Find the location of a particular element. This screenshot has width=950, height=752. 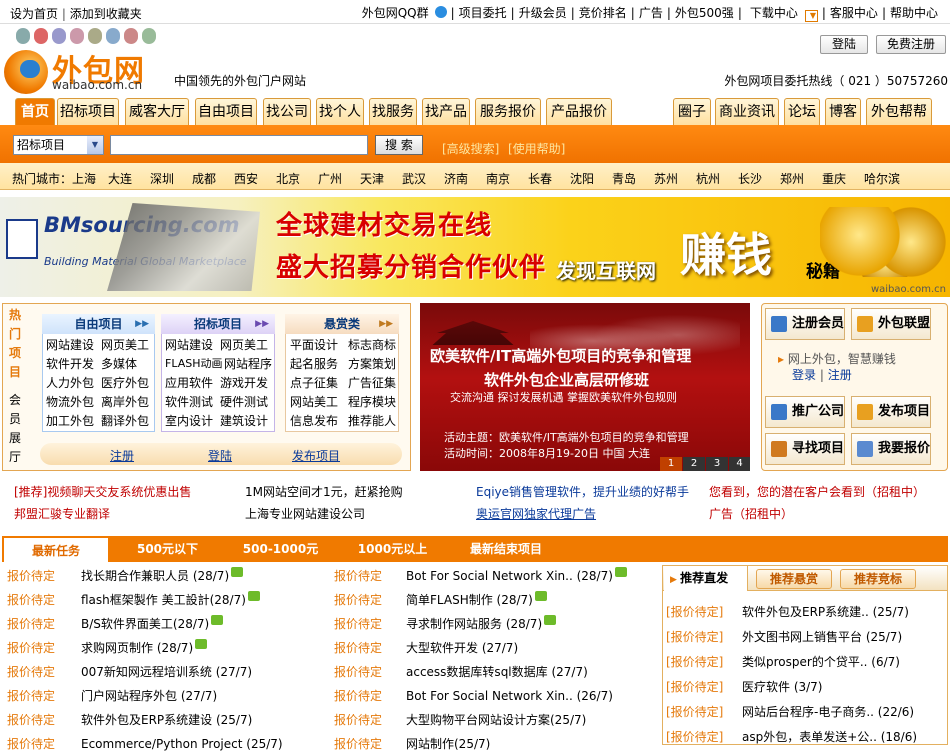

search-button: 搜 索 is located at coordinates (399, 145).